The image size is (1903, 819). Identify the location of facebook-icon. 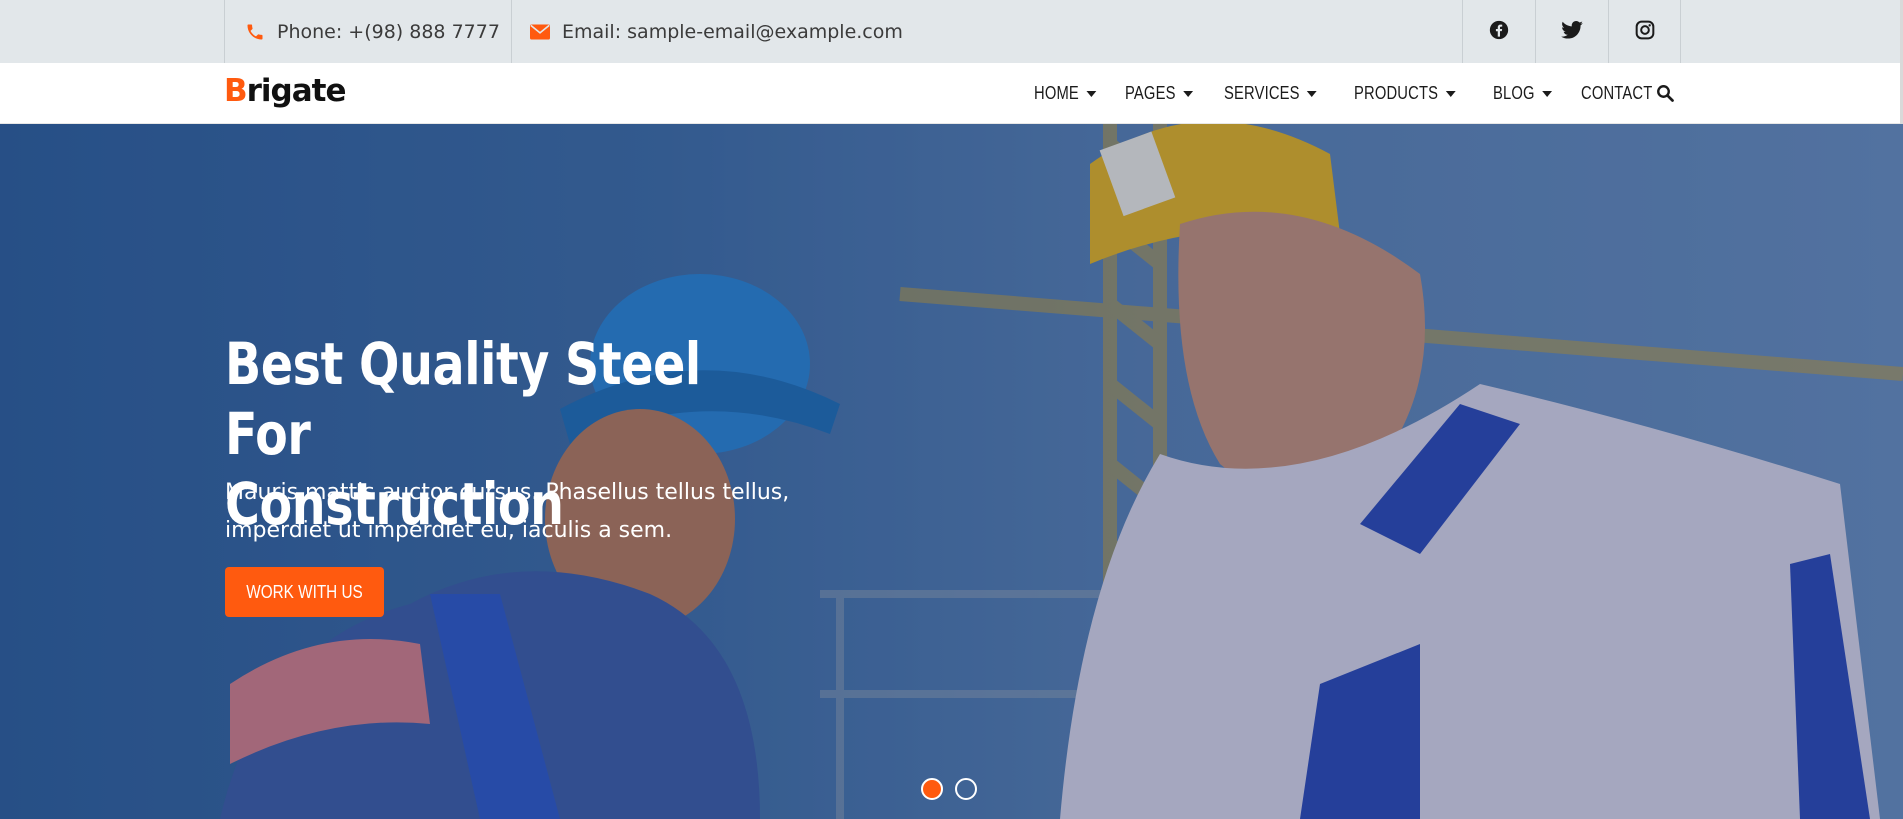
(1499, 32).